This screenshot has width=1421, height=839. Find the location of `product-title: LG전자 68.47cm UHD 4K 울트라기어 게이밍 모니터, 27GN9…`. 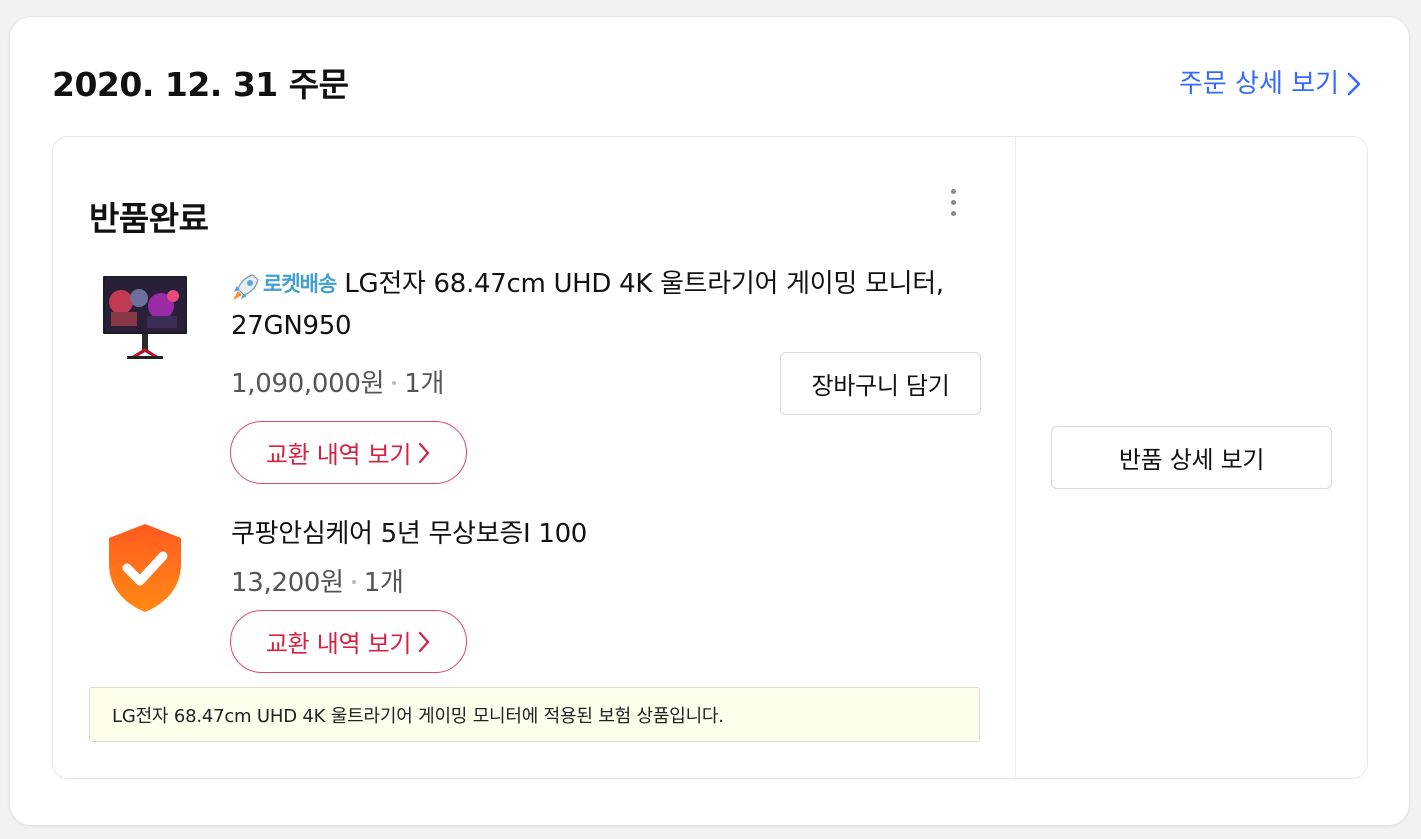

product-title: LG전자 68.47cm UHD 4K 울트라기어 게이밍 모니터, 27GN9… is located at coordinates (587, 305).